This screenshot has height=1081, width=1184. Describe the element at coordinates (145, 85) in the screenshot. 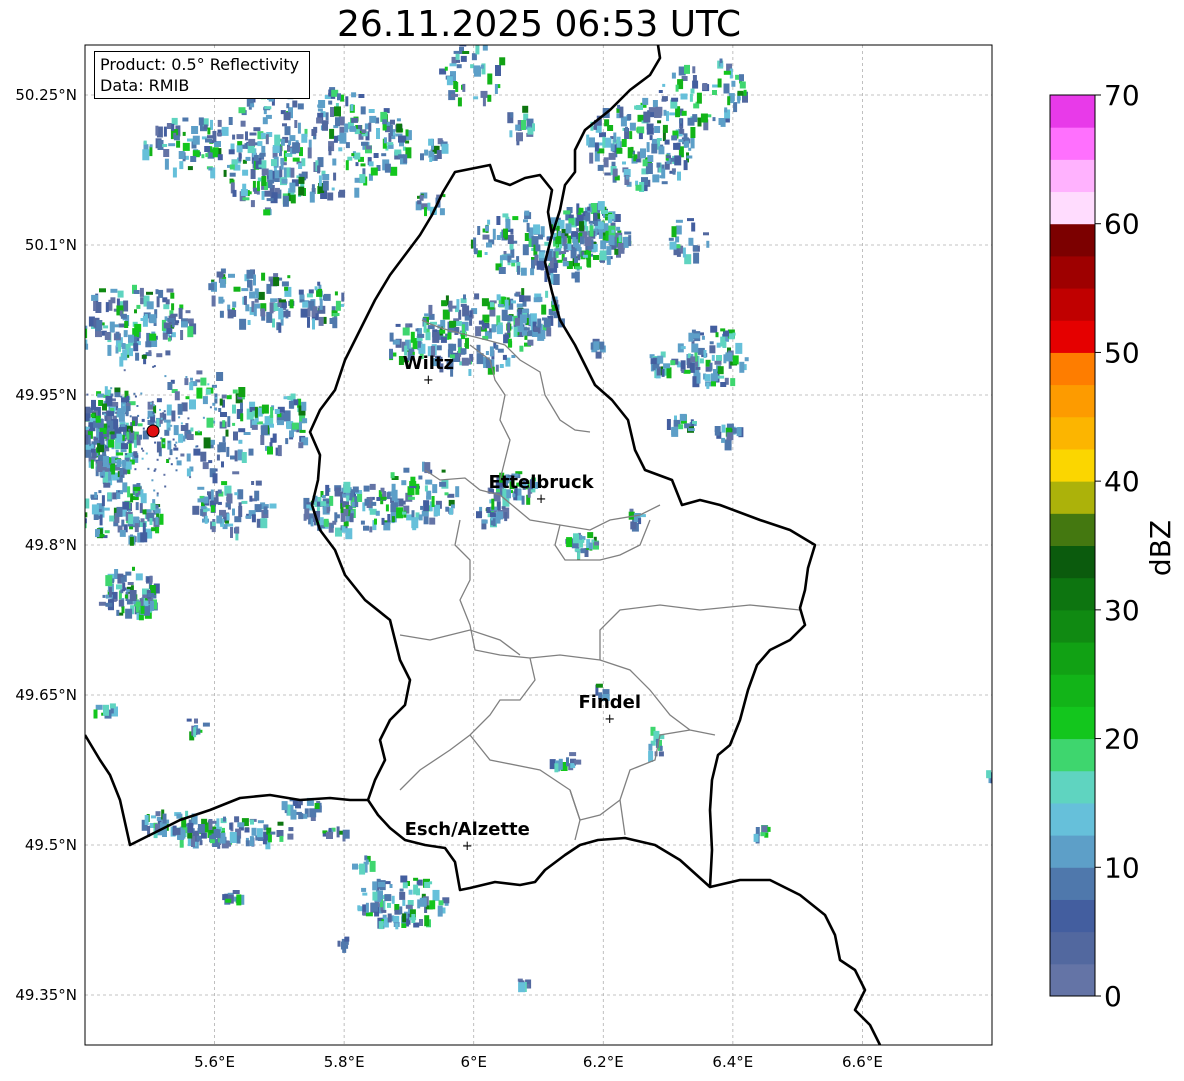

I see `data-source-text: Data: RMIB` at that location.